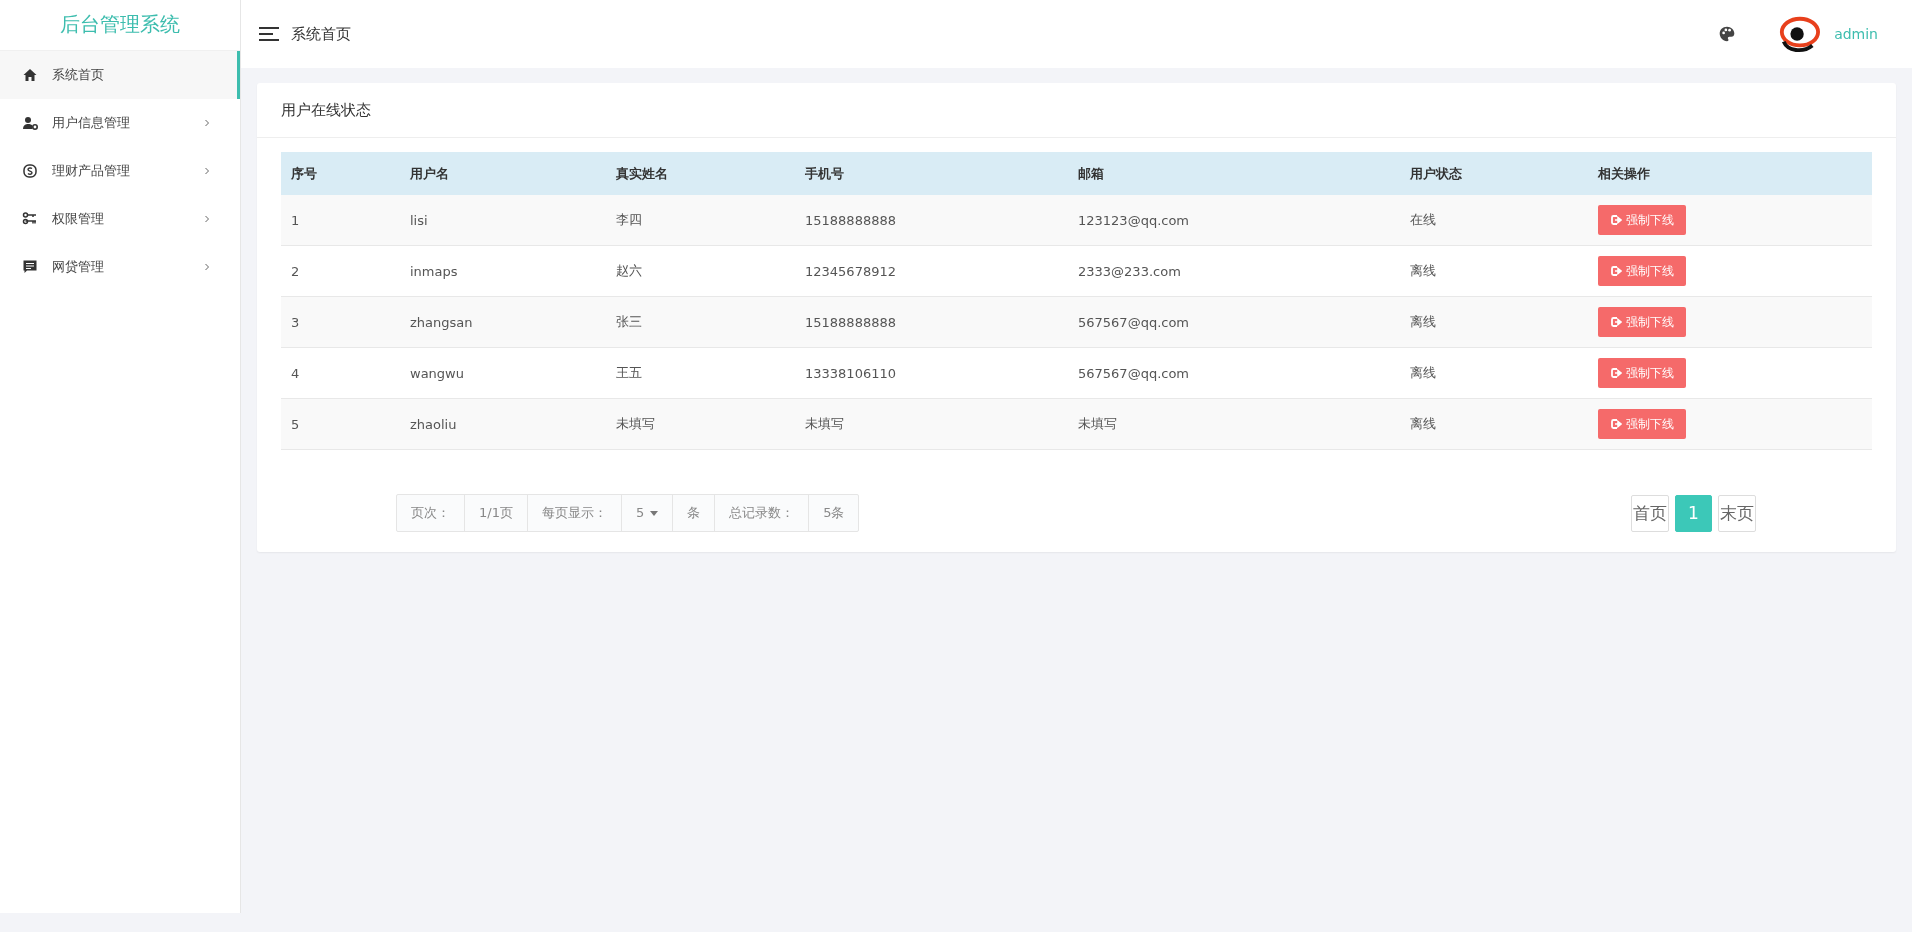 The width and height of the screenshot is (1912, 932). Describe the element at coordinates (646, 513) in the screenshot. I see `page-size-select: 5` at that location.